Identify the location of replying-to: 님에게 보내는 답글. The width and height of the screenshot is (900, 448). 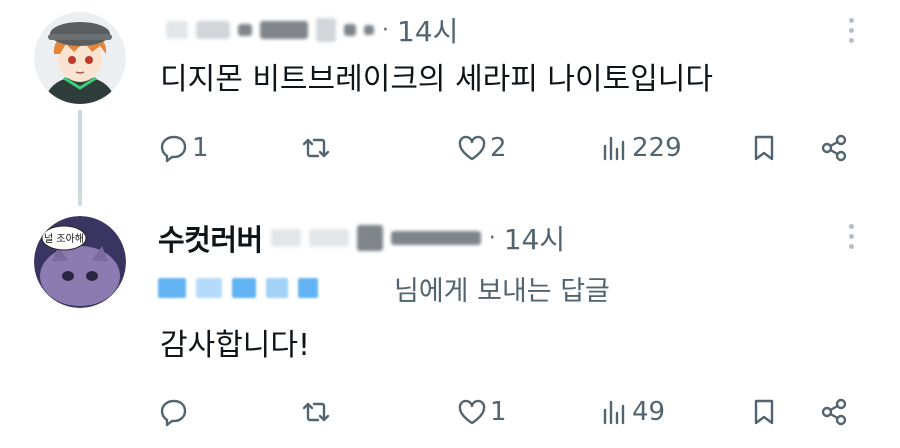
(384, 288).